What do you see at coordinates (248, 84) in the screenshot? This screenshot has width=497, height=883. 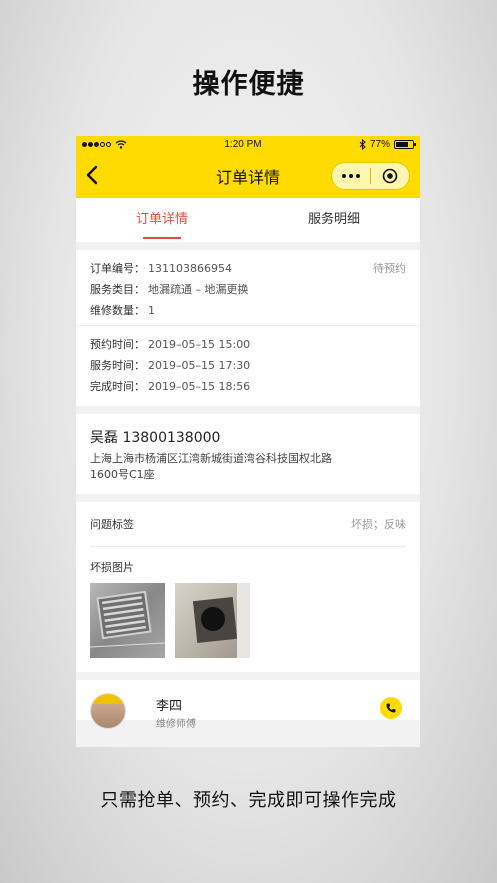 I see `promo-headline: 操作便捷` at bounding box center [248, 84].